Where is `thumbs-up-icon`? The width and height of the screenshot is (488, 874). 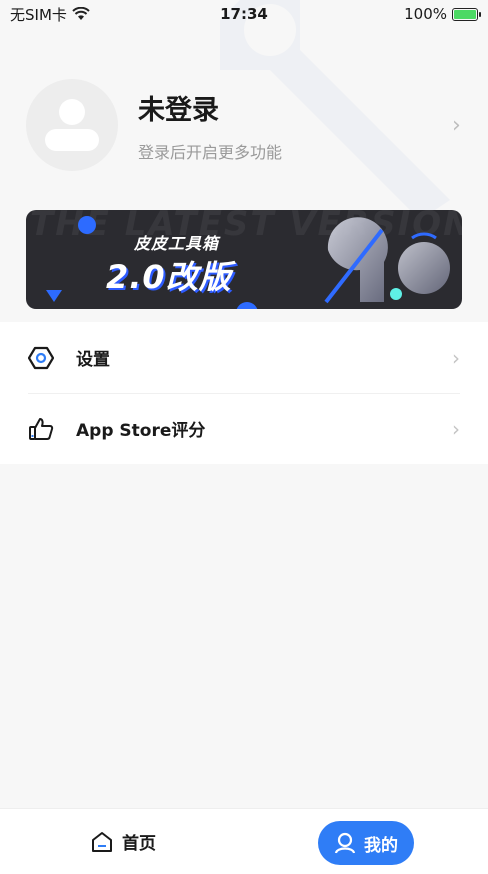 thumbs-up-icon is located at coordinates (41, 429).